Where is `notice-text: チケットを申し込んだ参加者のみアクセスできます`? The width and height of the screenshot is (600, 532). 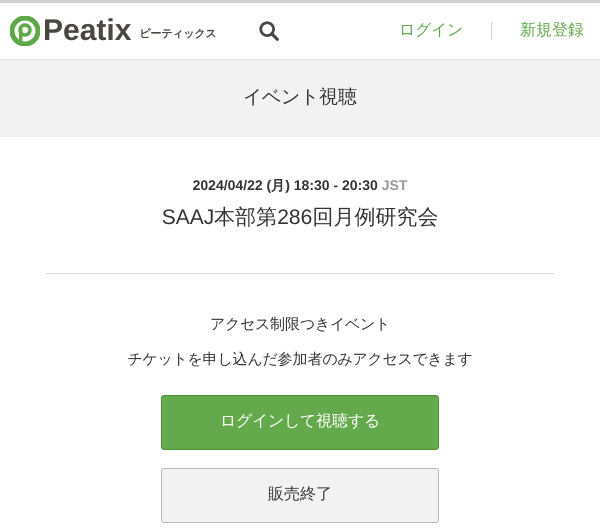 notice-text: チケットを申し込んだ参加者のみアクセスできます is located at coordinates (300, 360).